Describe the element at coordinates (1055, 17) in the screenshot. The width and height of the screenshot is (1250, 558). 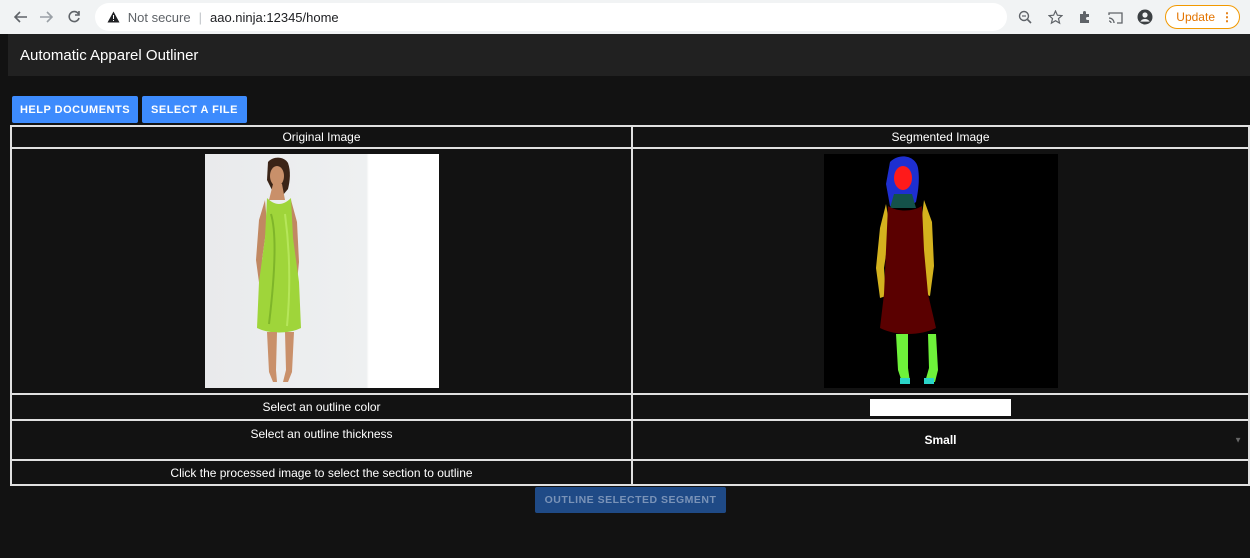
I see `star-bookmark-icon` at that location.